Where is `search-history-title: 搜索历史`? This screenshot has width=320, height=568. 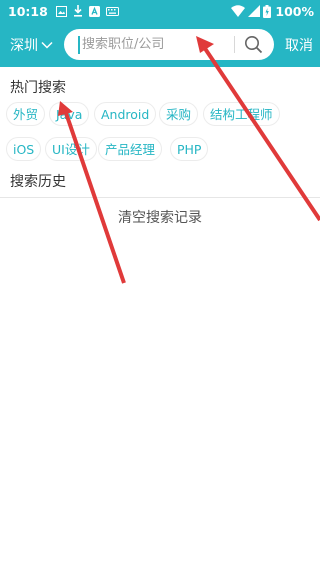 search-history-title: 搜索历史 is located at coordinates (38, 182).